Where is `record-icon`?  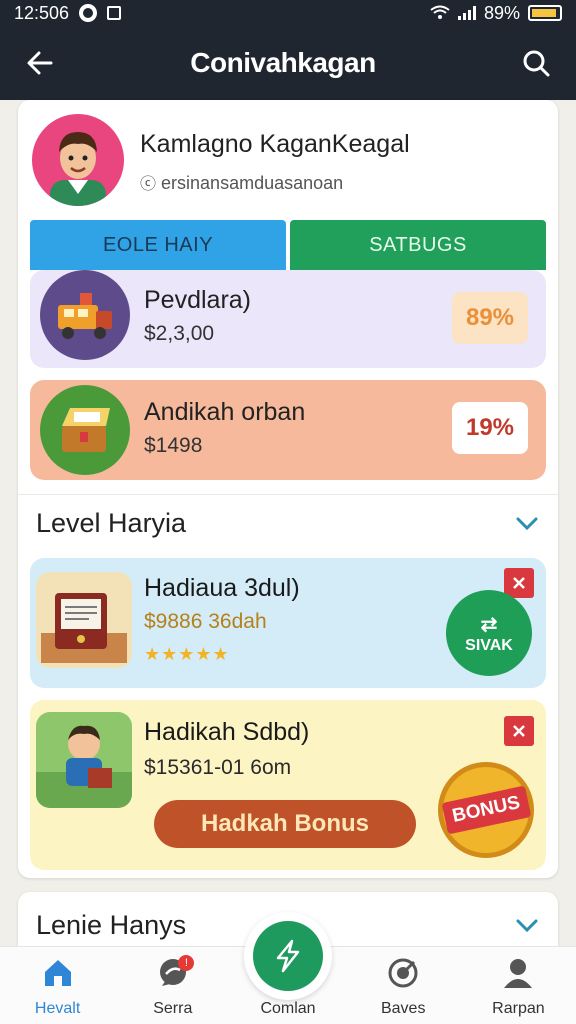 record-icon is located at coordinates (88, 13).